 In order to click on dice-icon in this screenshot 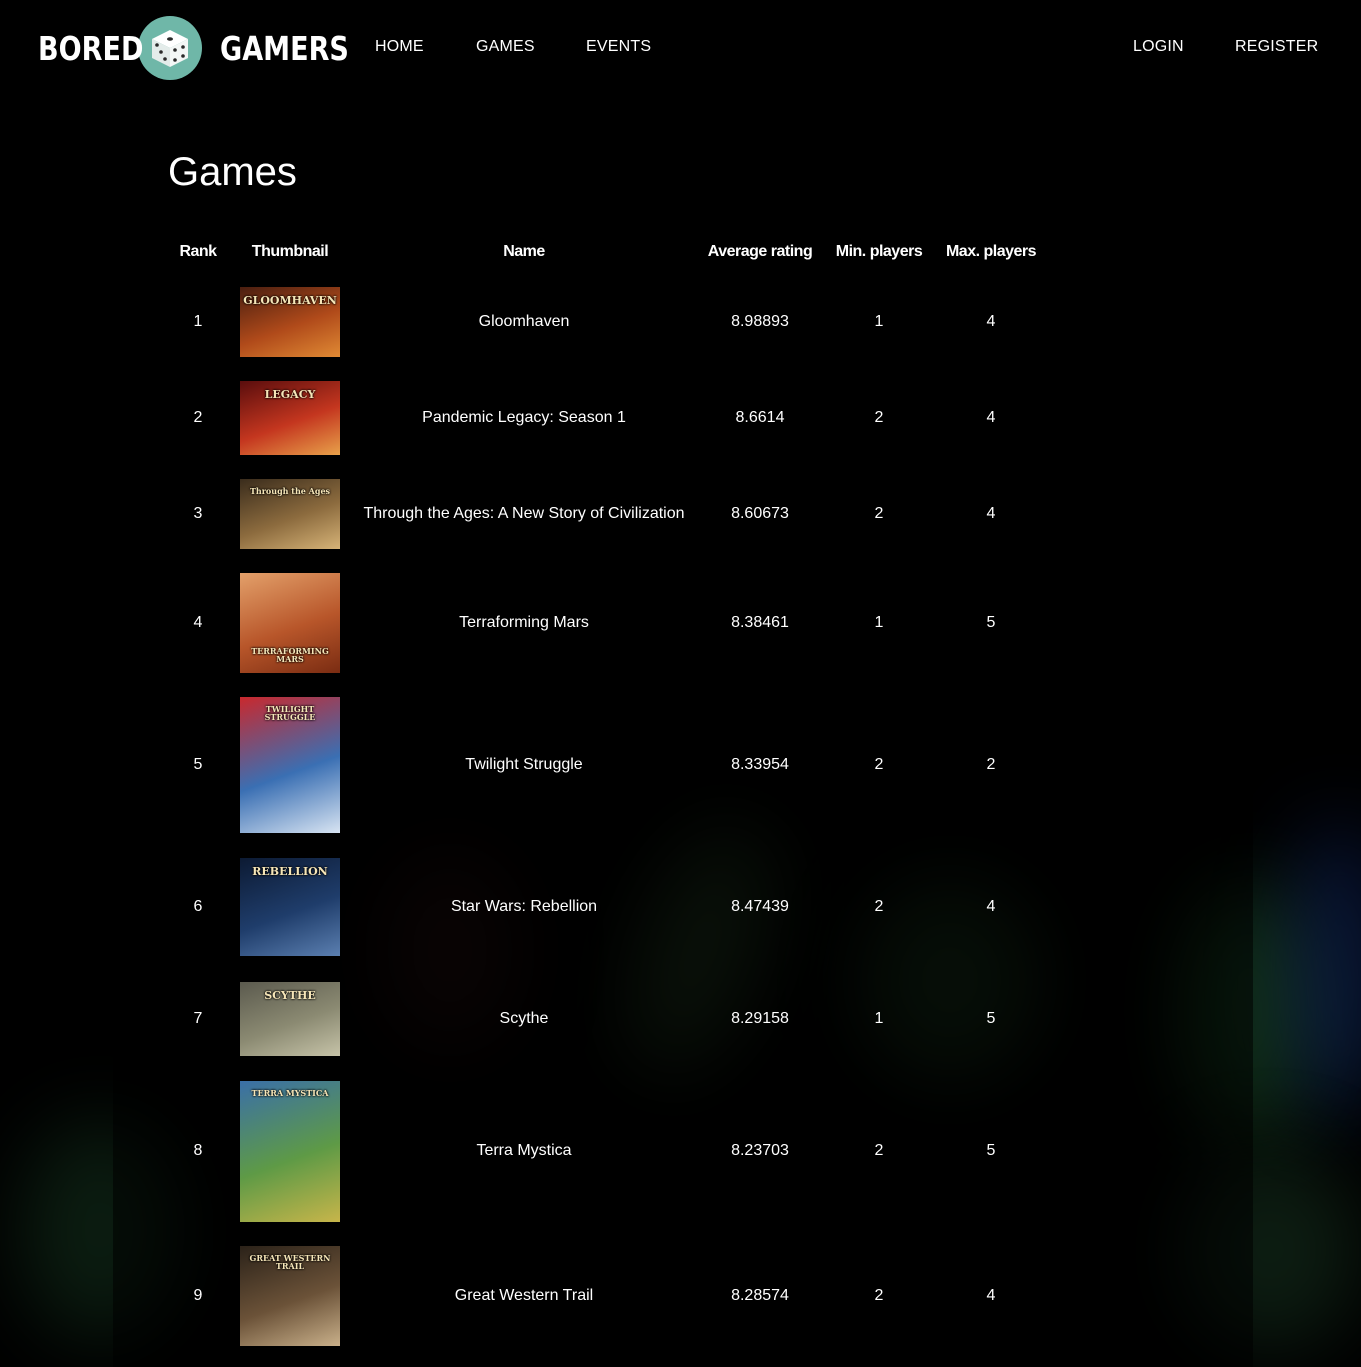, I will do `click(170, 48)`.